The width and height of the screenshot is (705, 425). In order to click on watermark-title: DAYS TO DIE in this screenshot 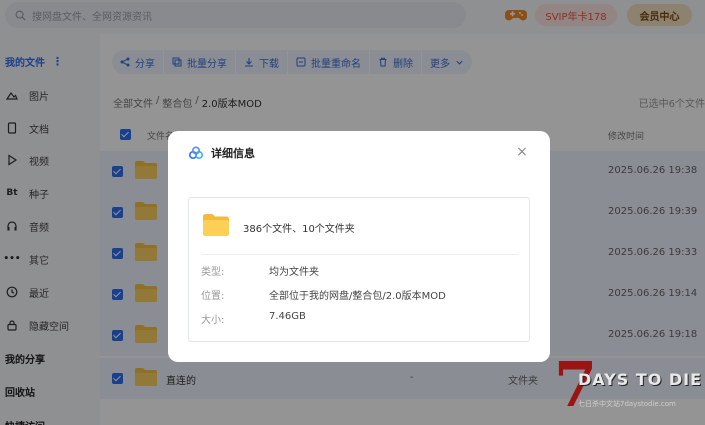, I will do `click(640, 379)`.